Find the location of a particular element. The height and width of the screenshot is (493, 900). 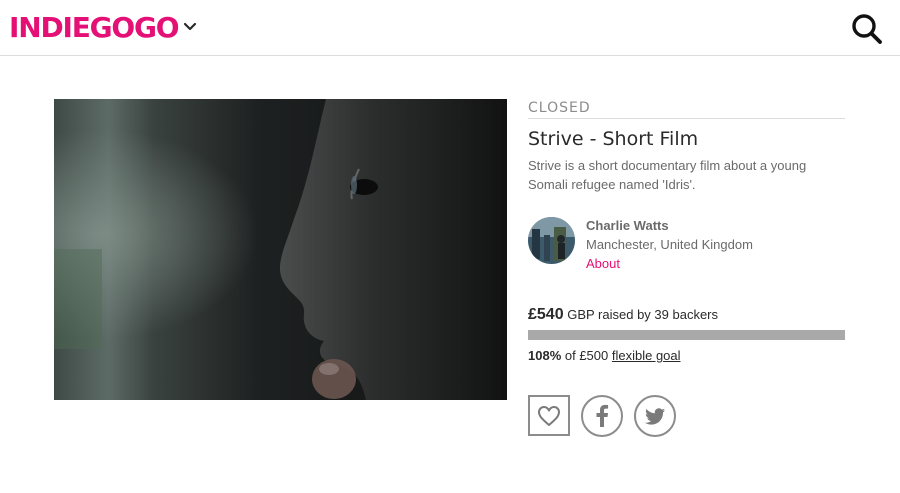

funding-progress-bar is located at coordinates (686, 335).